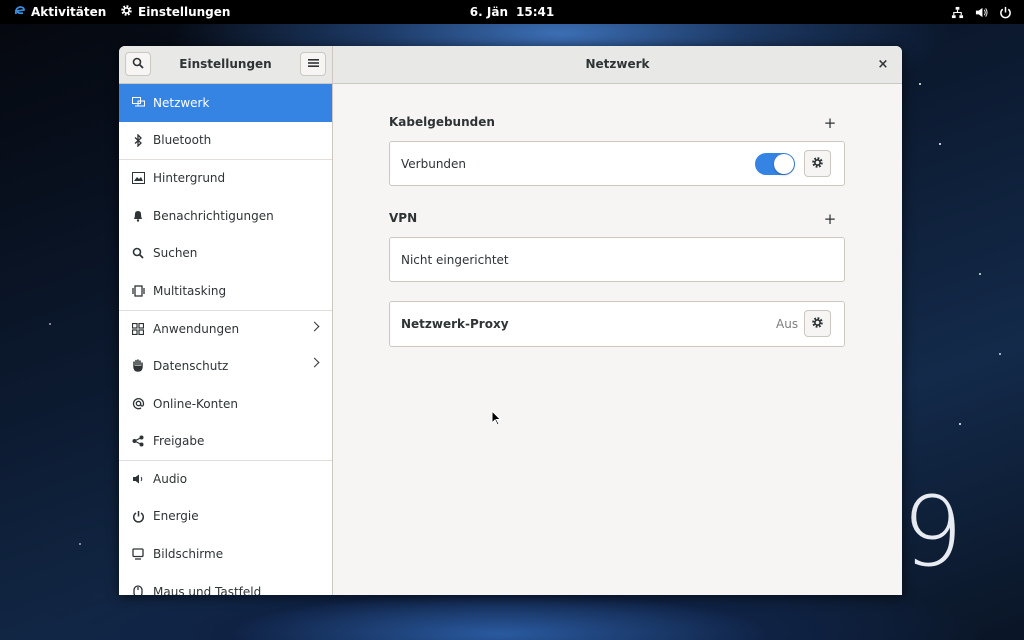  What do you see at coordinates (188, 553) in the screenshot?
I see `sidebar-item-label: Bildschirme` at bounding box center [188, 553].